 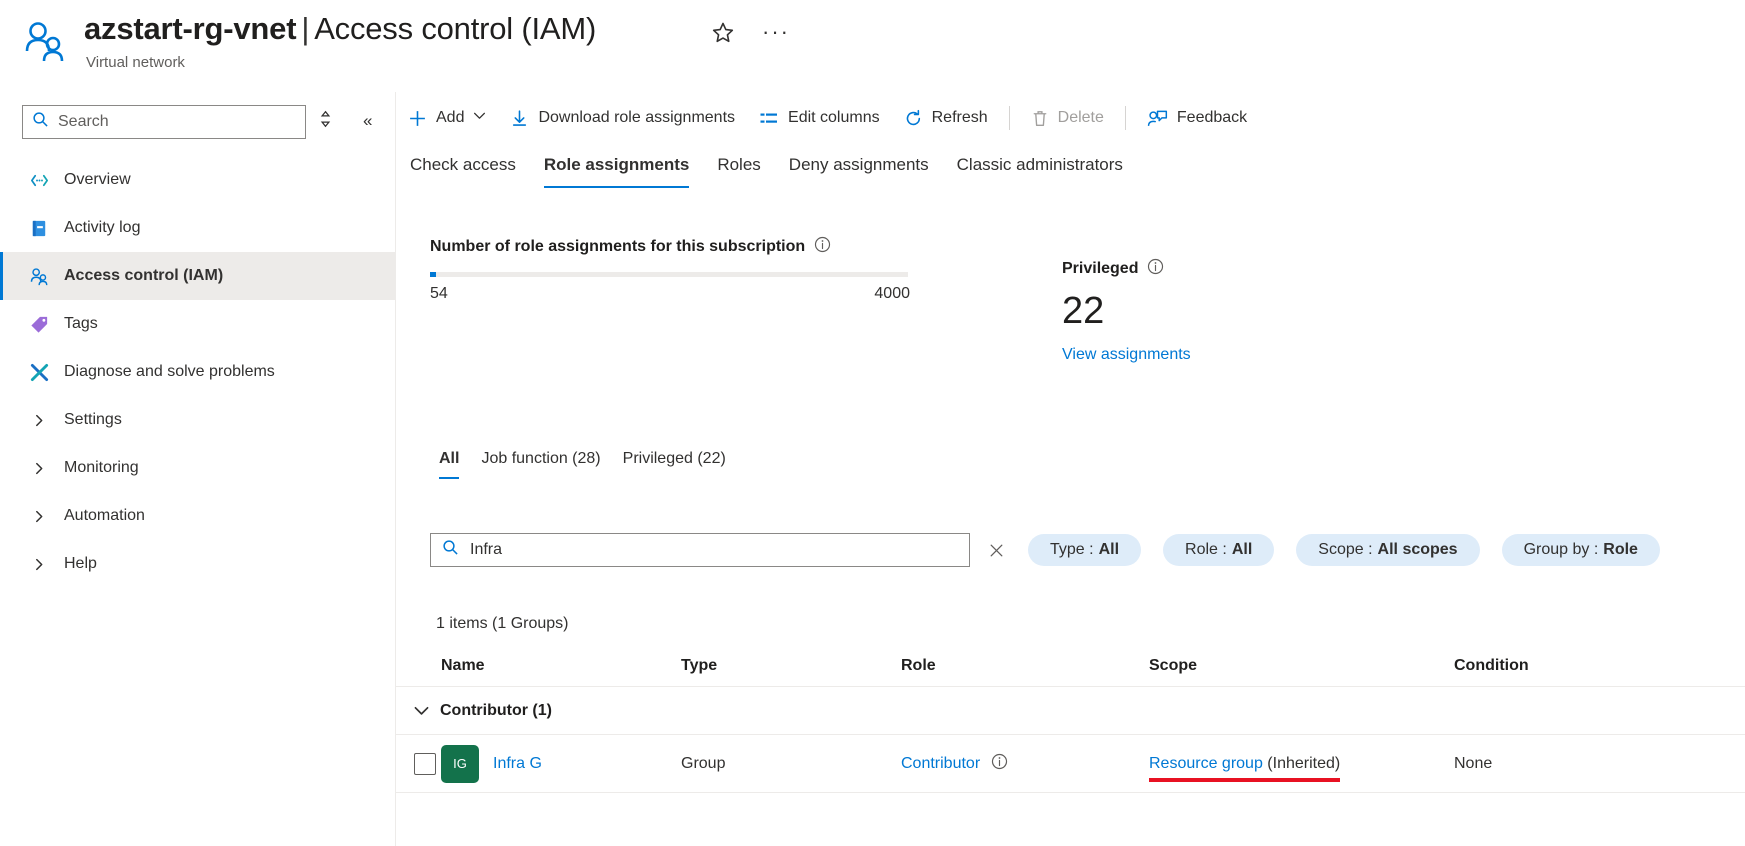 What do you see at coordinates (1025, 764) in the screenshot?
I see `row-role-cell: Contributor` at bounding box center [1025, 764].